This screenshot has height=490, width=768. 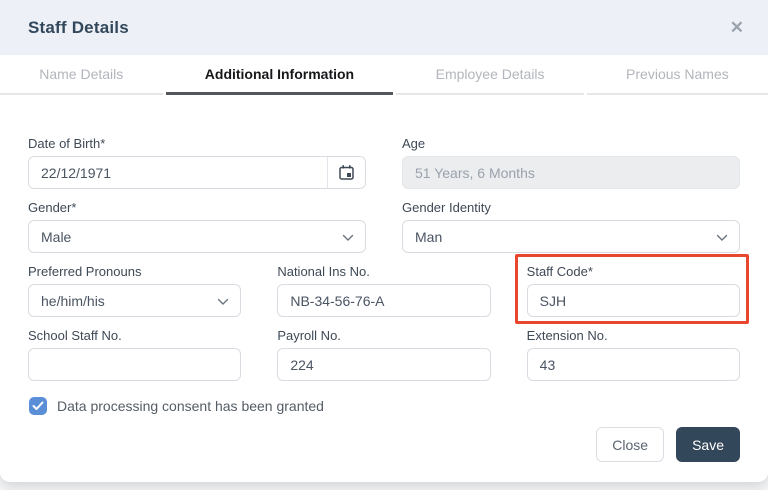 I want to click on age-field: Age, so click(x=571, y=162).